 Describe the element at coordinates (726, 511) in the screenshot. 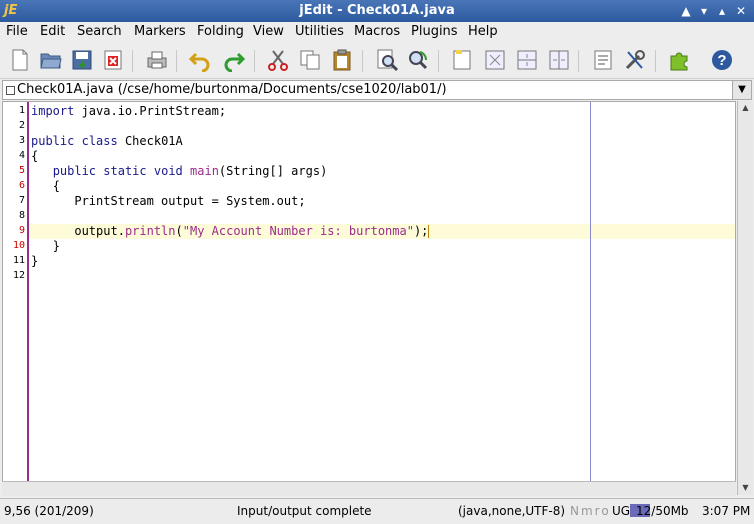

I see `clock: 3:07 PM` at that location.